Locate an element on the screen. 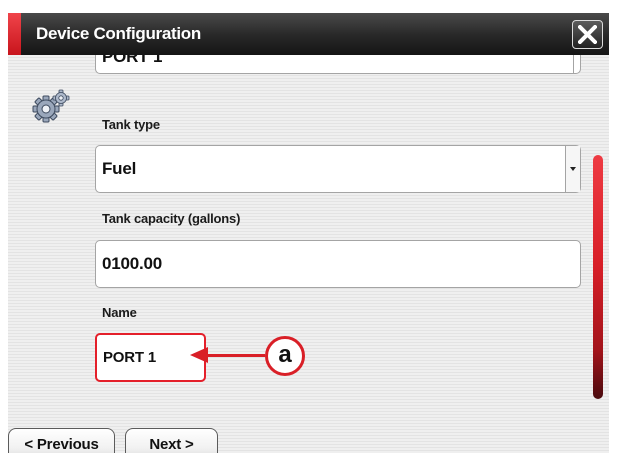  instance-field-divider is located at coordinates (573, 64).